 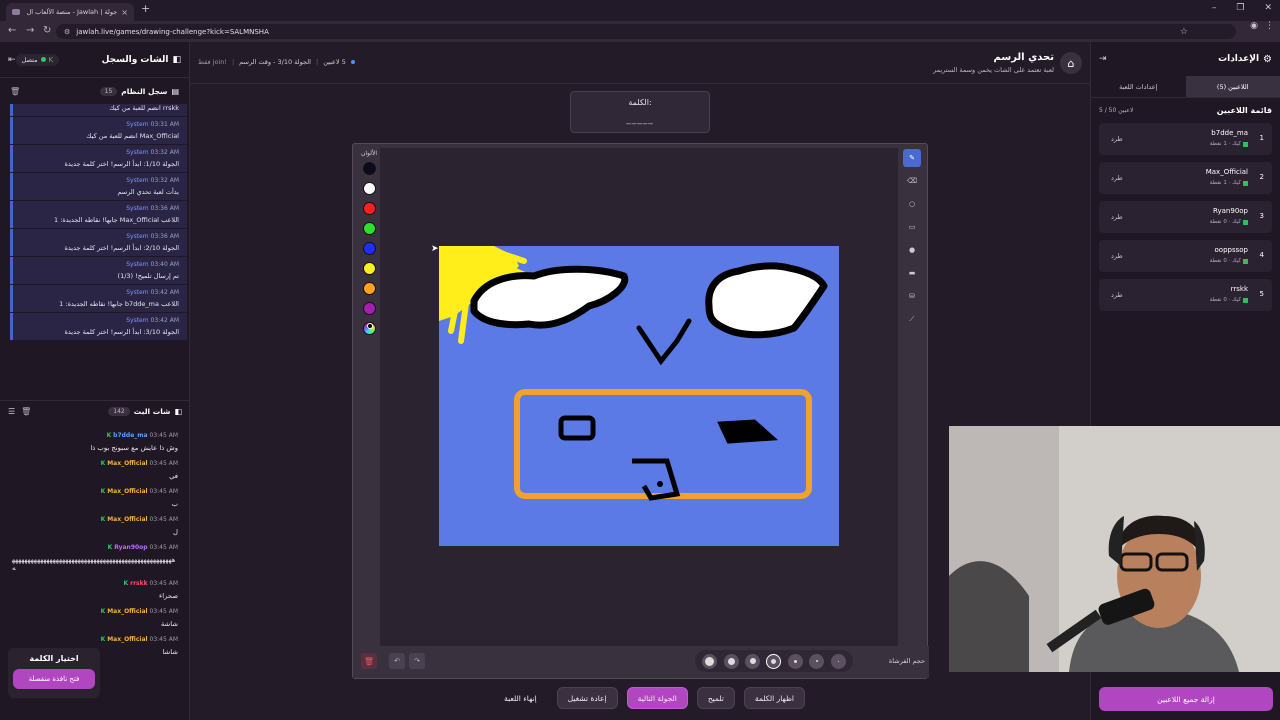 I want to click on site-info-icon: ⚙, so click(x=67, y=32).